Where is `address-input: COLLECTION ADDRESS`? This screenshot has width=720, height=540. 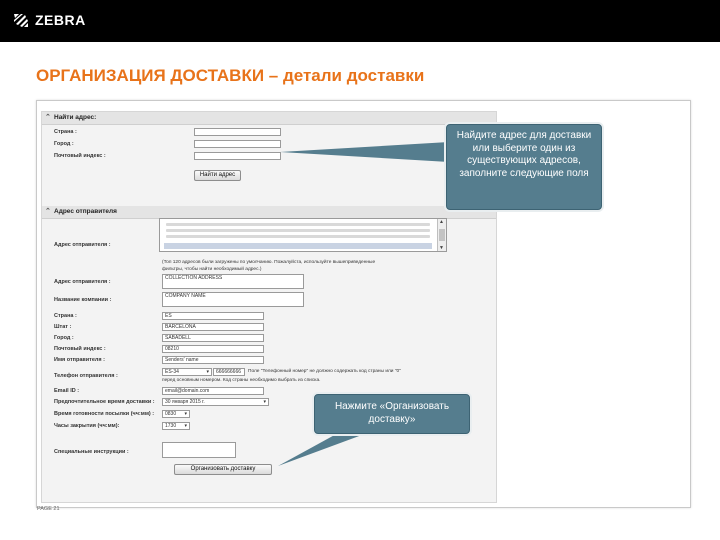 address-input: COLLECTION ADDRESS is located at coordinates (233, 281).